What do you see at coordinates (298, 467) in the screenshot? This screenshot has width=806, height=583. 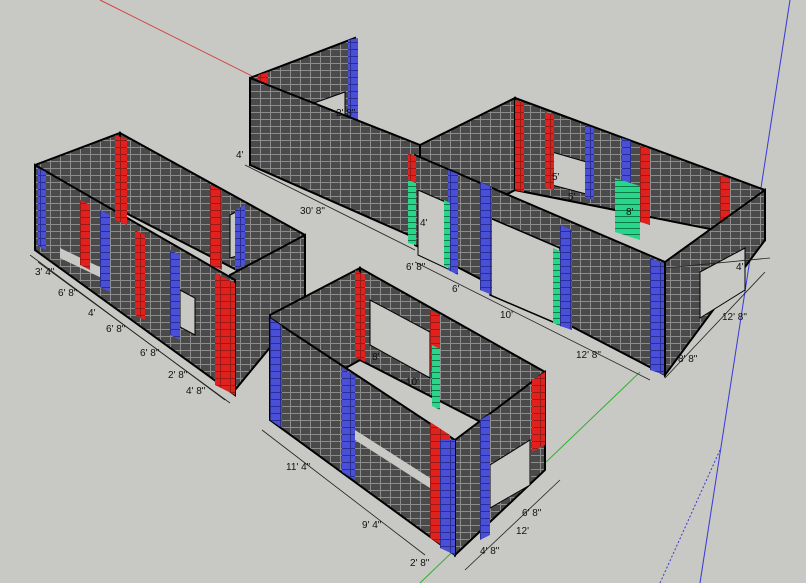 I see `dim-label: 11' 4"` at bounding box center [298, 467].